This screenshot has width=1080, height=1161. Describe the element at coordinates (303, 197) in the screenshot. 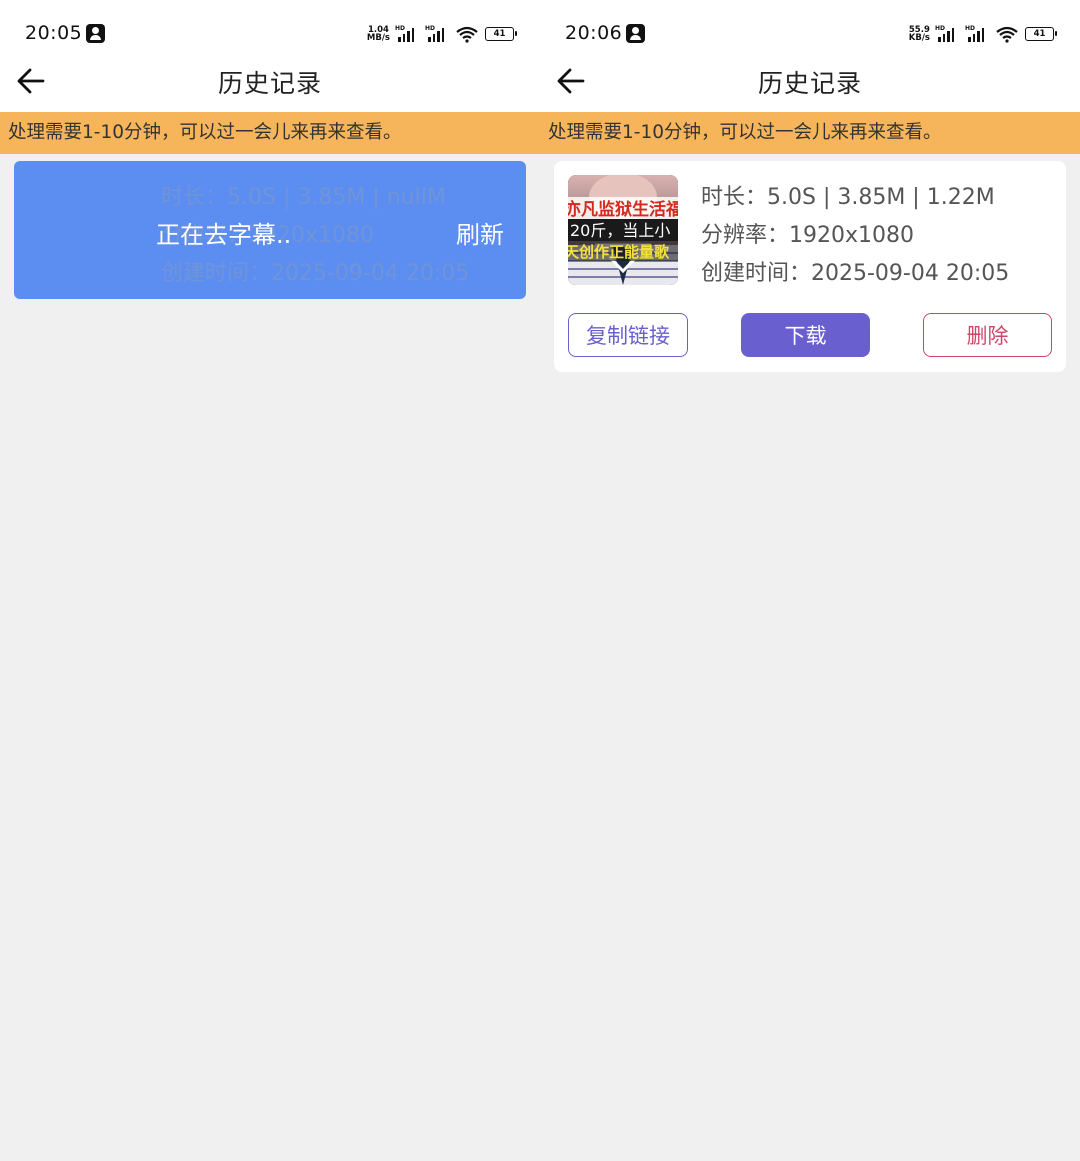

I see `duration-text: 时长：5.0S | 3.85M | nullM` at that location.